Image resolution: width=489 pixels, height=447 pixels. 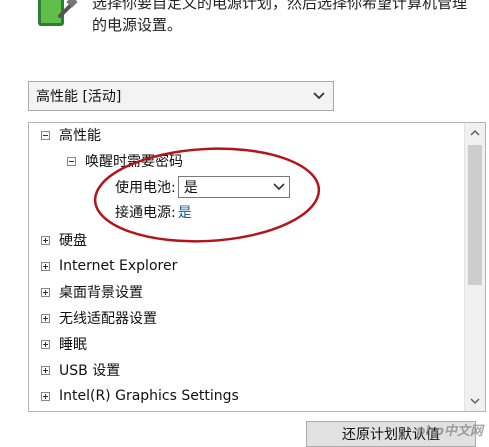 What do you see at coordinates (79, 97) in the screenshot?
I see `power-plan-selected: 高性能 [活动]` at bounding box center [79, 97].